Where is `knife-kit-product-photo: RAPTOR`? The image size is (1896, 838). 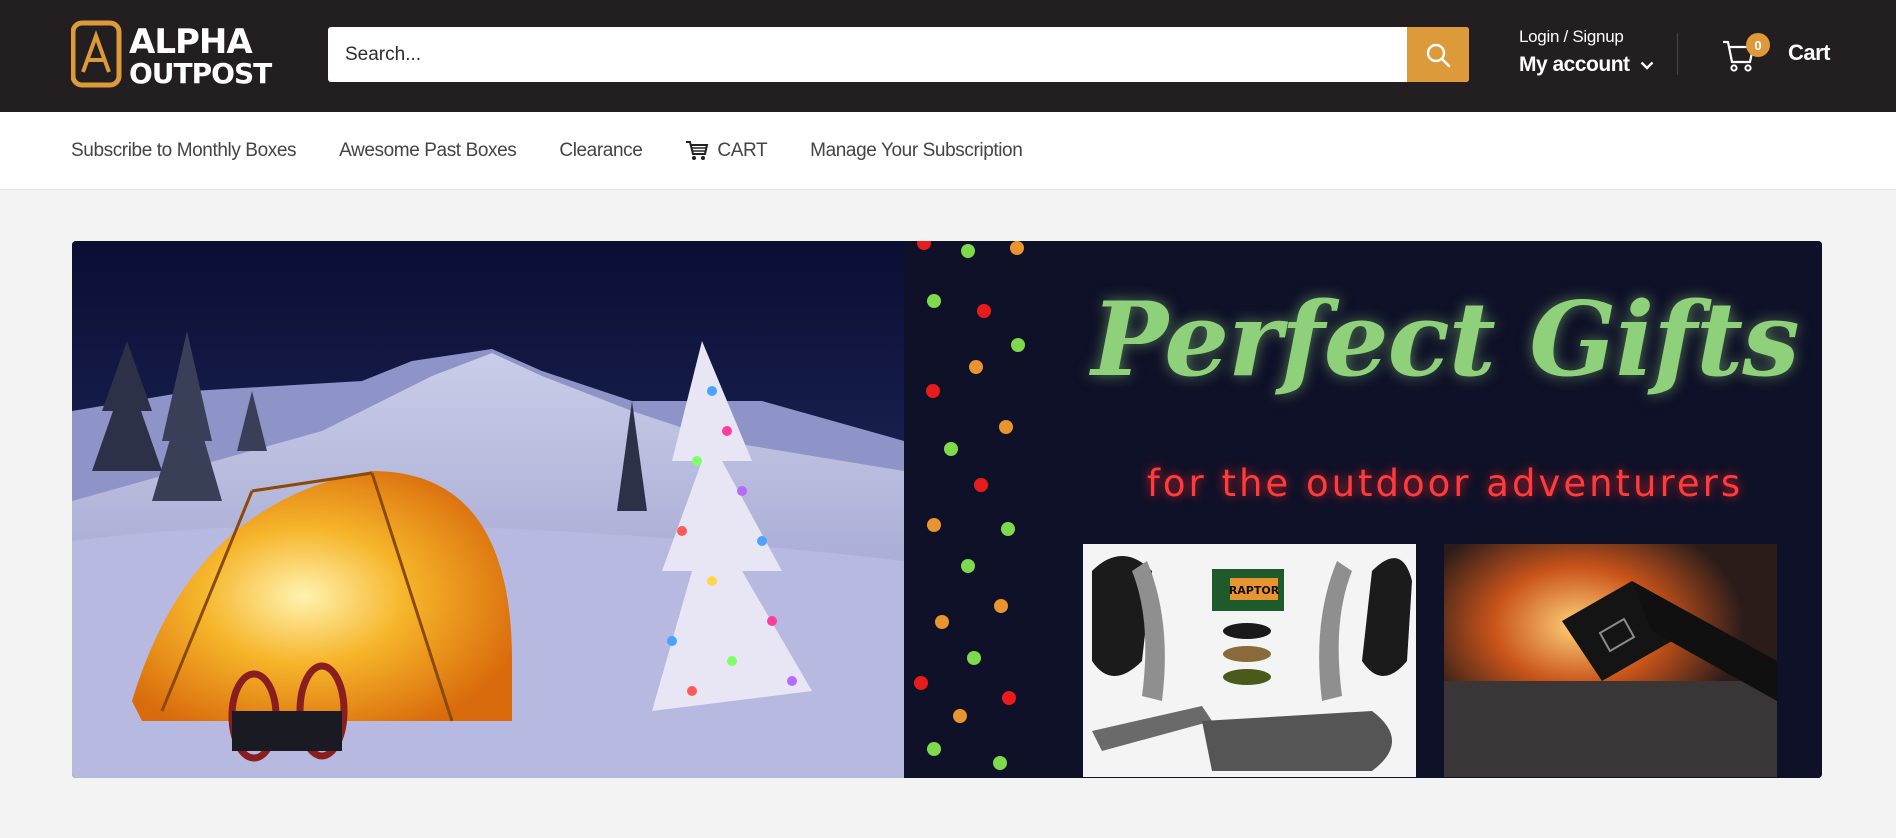
knife-kit-product-photo: RAPTOR is located at coordinates (1249, 660).